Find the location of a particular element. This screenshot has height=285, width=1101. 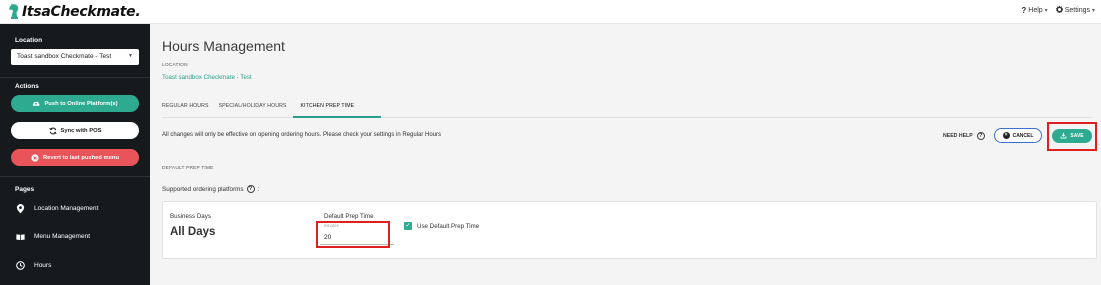

sidebar-item-label: Menu Management is located at coordinates (62, 236).